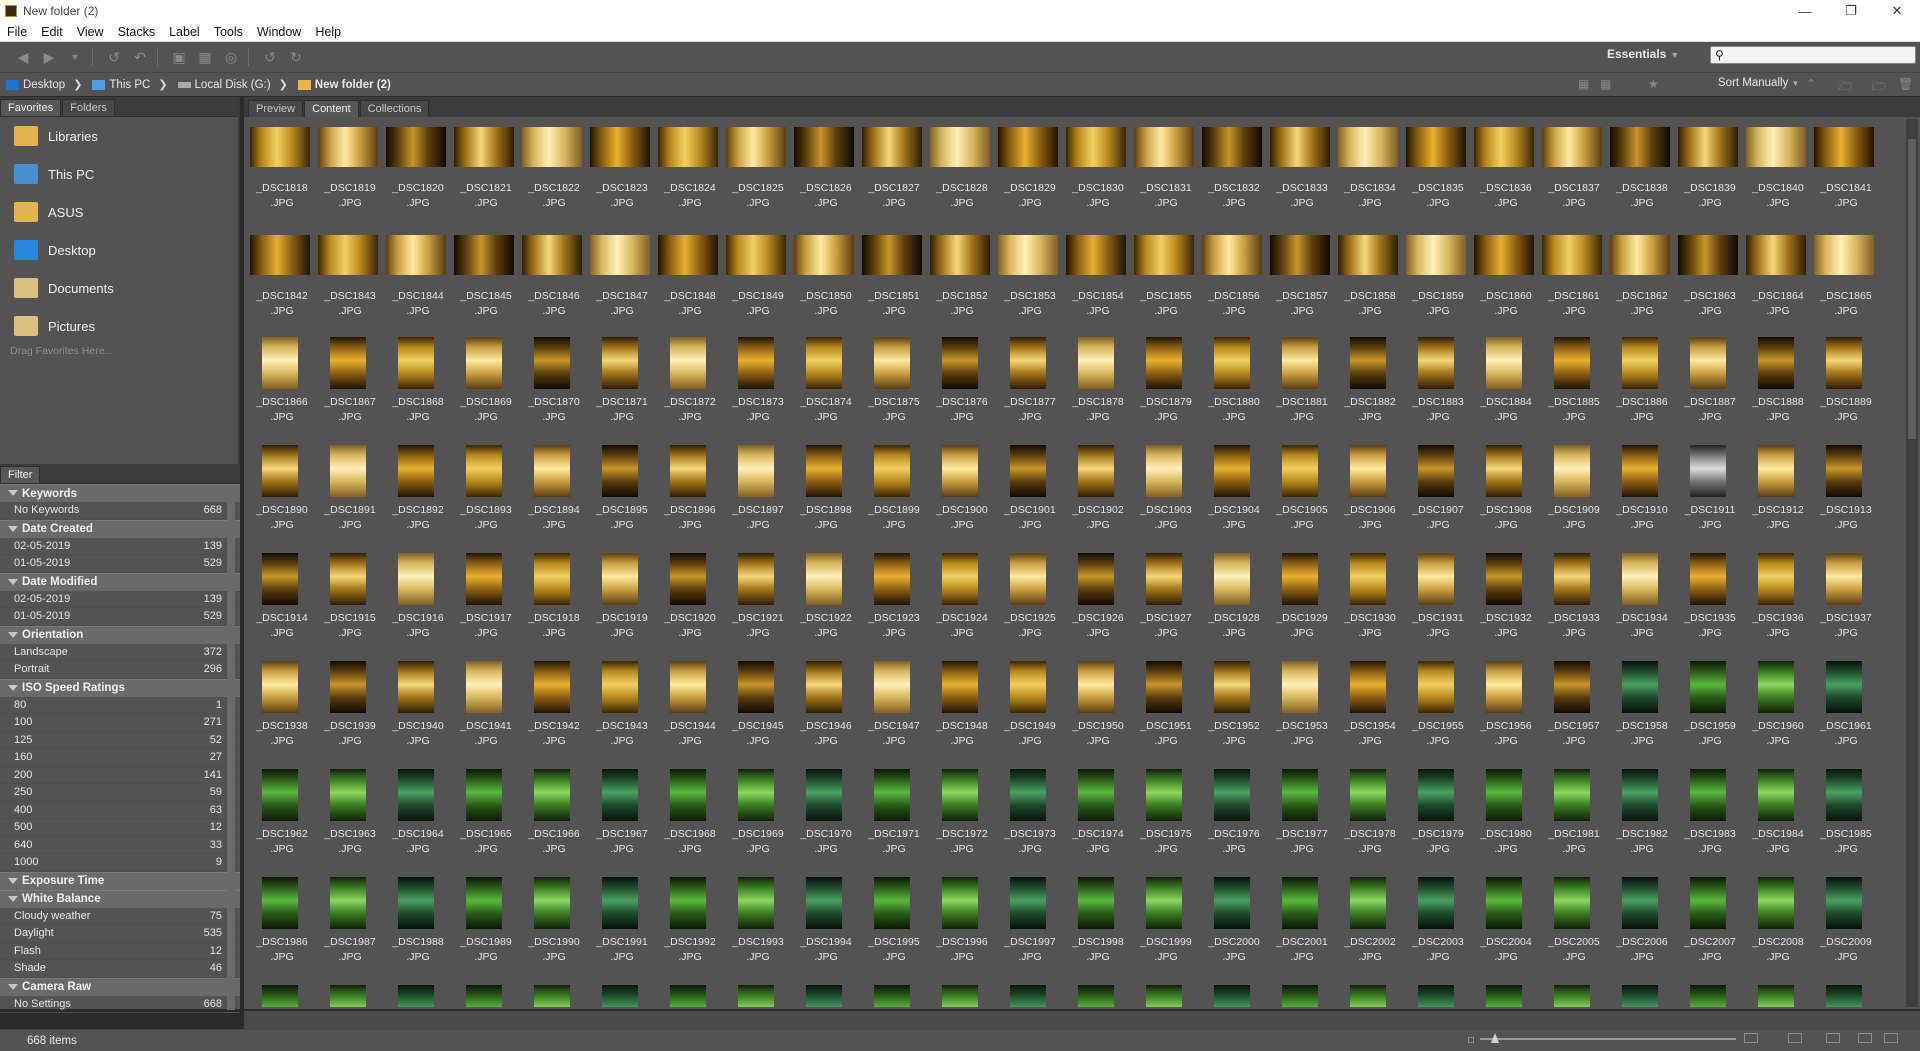 Image resolution: width=1920 pixels, height=1051 pixels. Describe the element at coordinates (894, 819) in the screenshot. I see `thumbnail-item: _DSC1971 .JPG` at that location.